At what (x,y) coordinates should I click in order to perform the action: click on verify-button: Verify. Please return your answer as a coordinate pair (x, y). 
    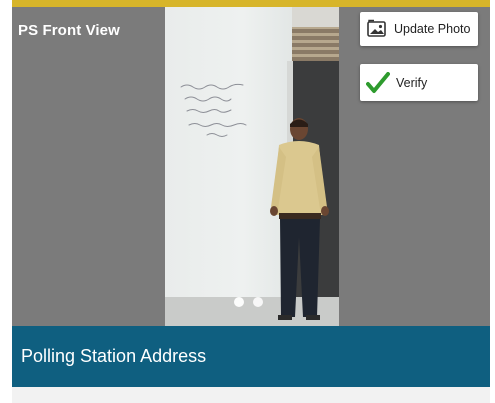
    Looking at the image, I should click on (419, 82).